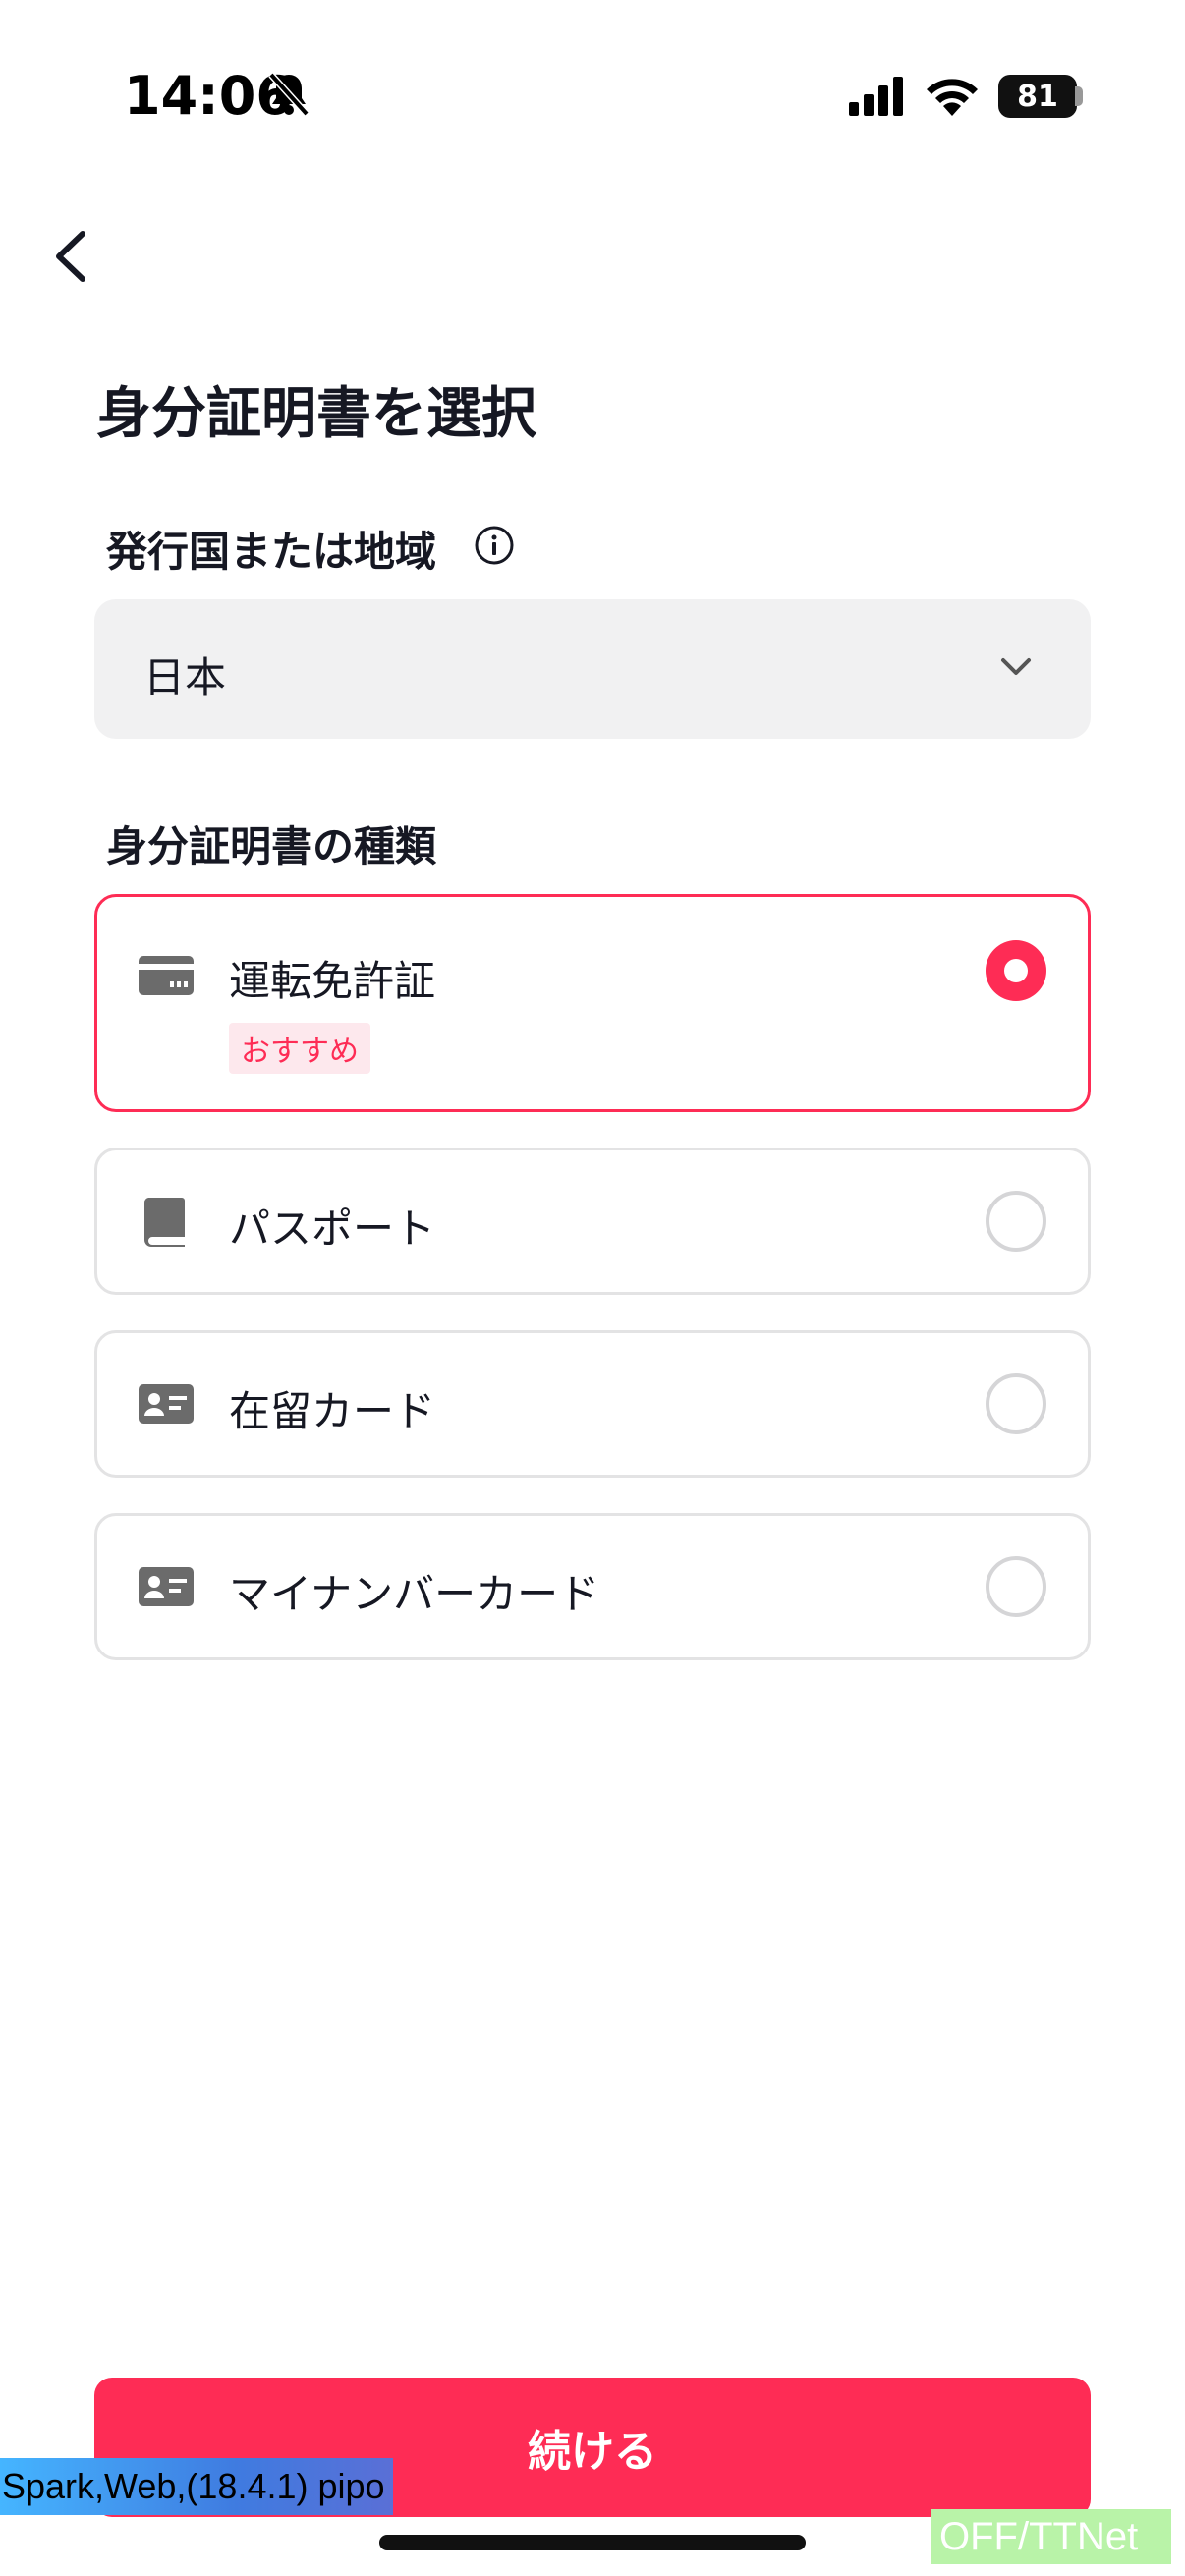 Image resolution: width=1185 pixels, height=2576 pixels. I want to click on id-card-icon, so click(167, 975).